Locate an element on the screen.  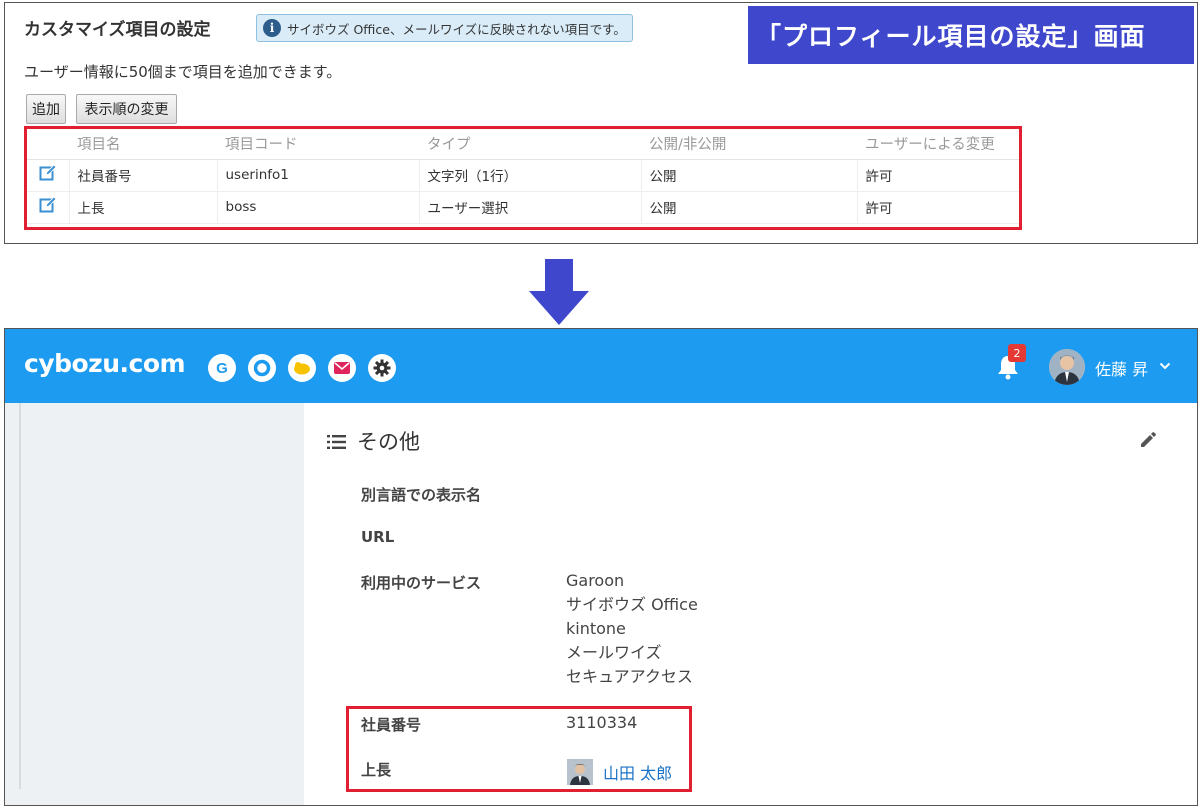
user-name: 佐藤 昇 is located at coordinates (1121, 368).